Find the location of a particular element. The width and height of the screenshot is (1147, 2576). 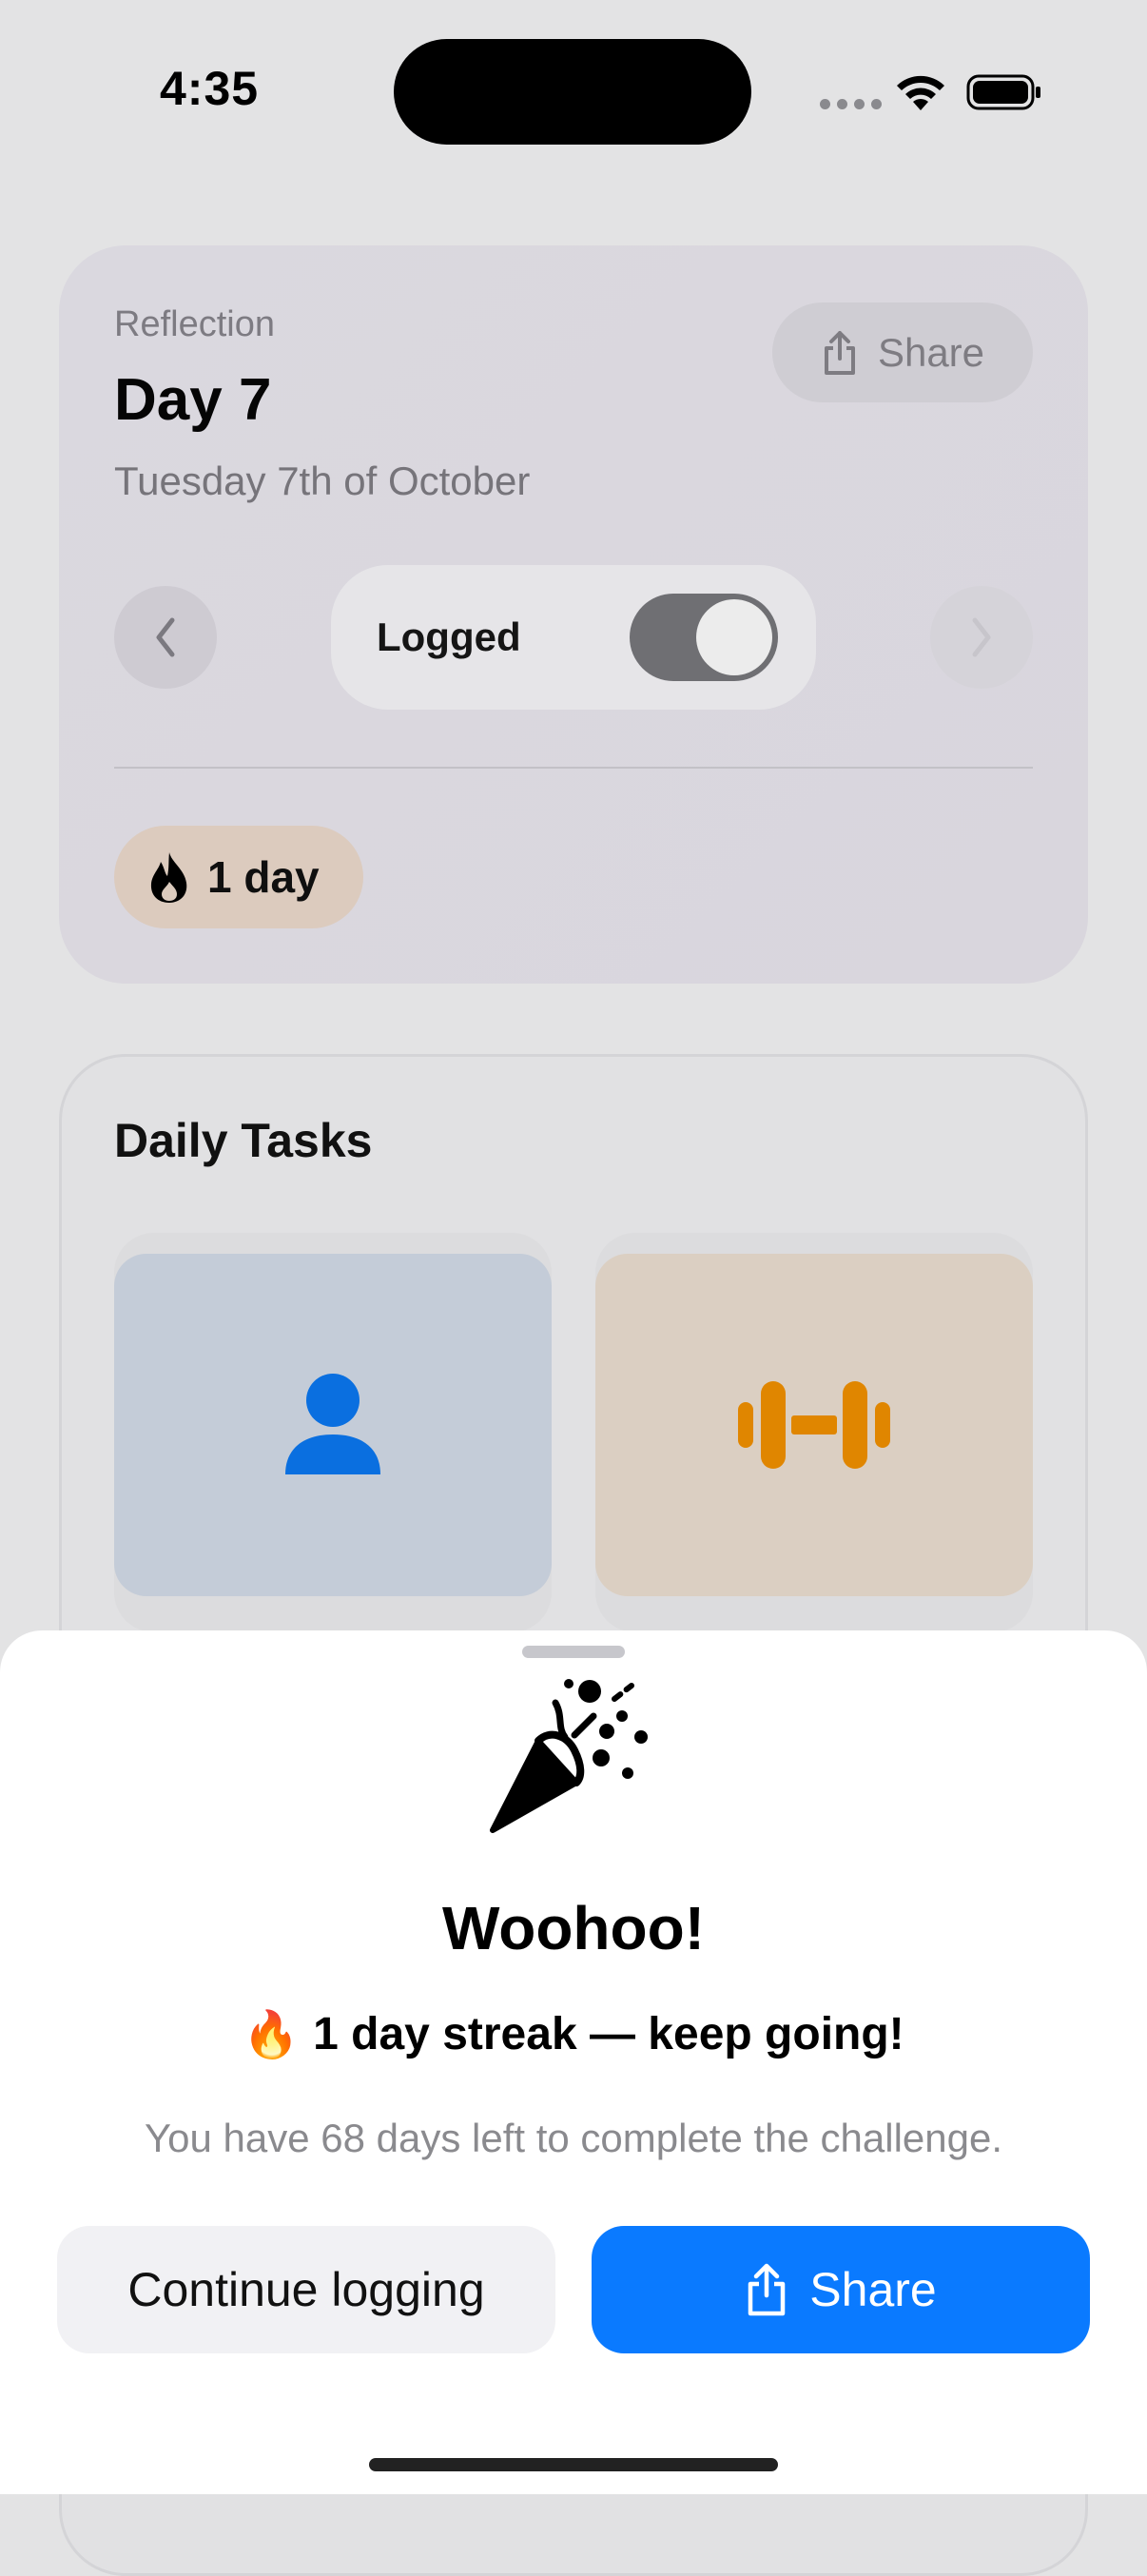

card-eyebrow: Reflection is located at coordinates (194, 324).